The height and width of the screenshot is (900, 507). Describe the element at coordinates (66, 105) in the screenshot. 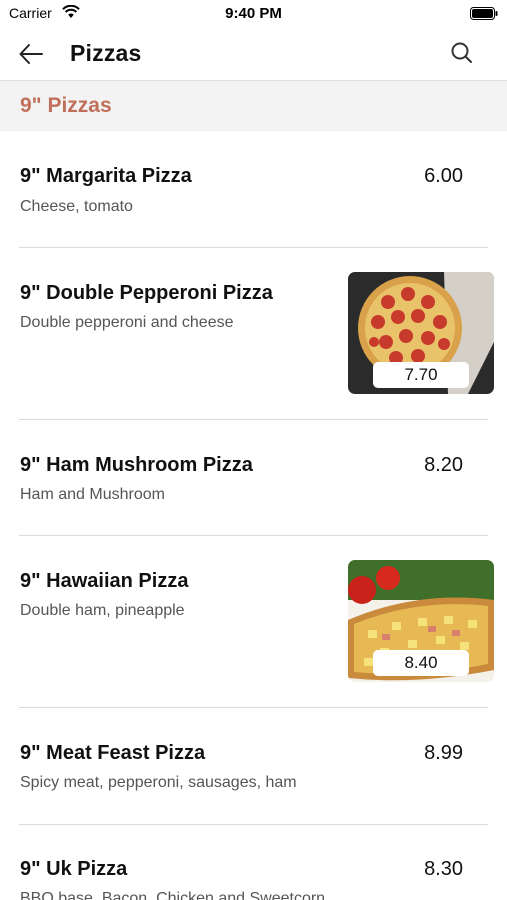

I see `section-title: 9" Pizzas` at that location.